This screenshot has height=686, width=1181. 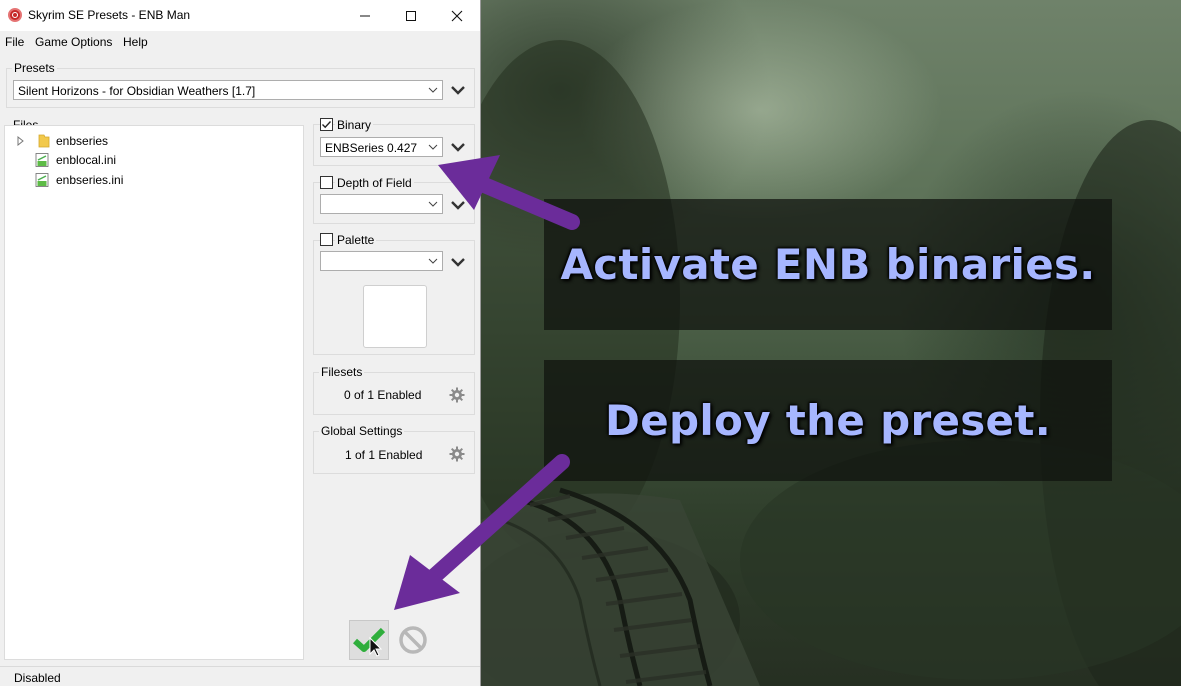 What do you see at coordinates (354, 125) in the screenshot?
I see `binary-label: Binary` at bounding box center [354, 125].